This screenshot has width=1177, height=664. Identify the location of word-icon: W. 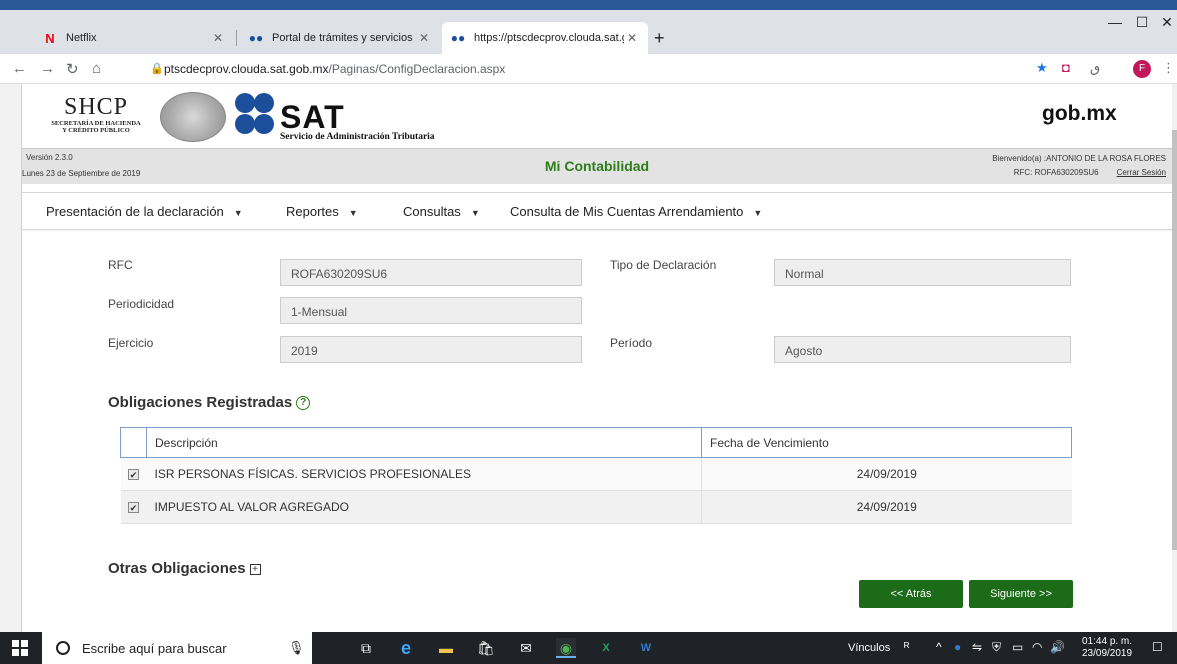
(646, 648).